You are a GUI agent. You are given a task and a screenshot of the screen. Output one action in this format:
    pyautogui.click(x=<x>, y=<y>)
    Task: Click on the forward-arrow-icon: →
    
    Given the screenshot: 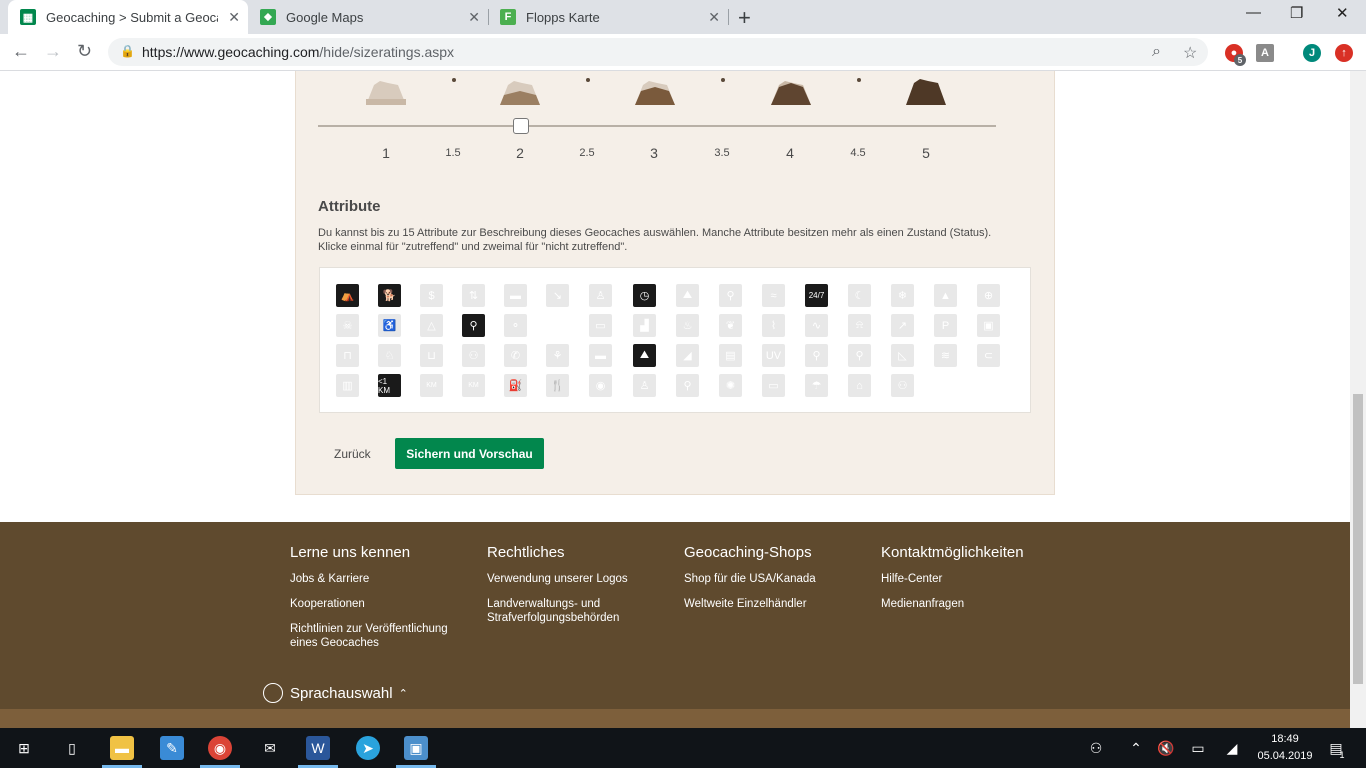 What is the action you would take?
    pyautogui.click(x=53, y=51)
    